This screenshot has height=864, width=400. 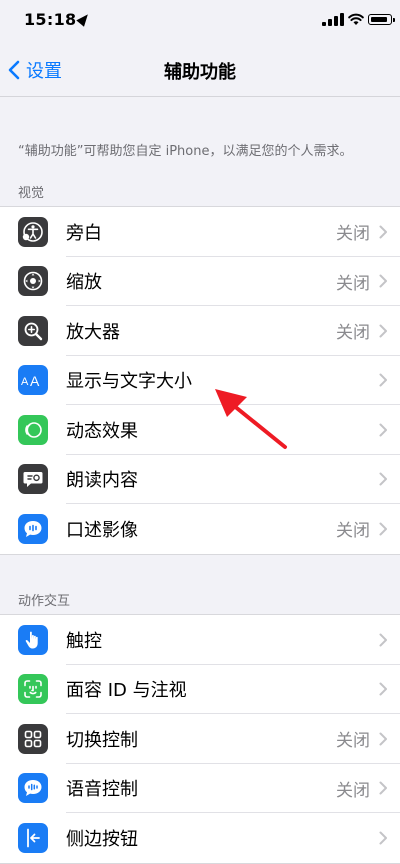 I want to click on battery-icon, so click(x=381, y=19).